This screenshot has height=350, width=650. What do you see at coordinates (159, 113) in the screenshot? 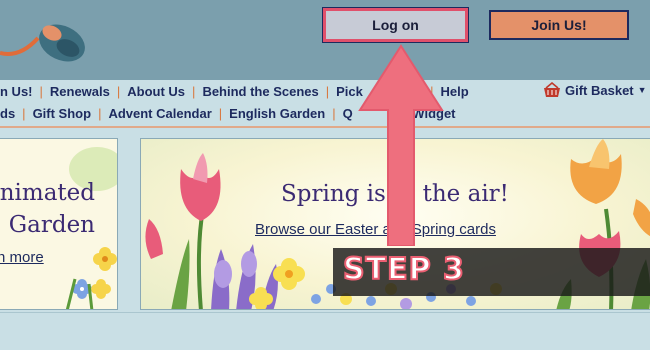
I see `nav-item-advent-calendar: Advent Calendar` at bounding box center [159, 113].